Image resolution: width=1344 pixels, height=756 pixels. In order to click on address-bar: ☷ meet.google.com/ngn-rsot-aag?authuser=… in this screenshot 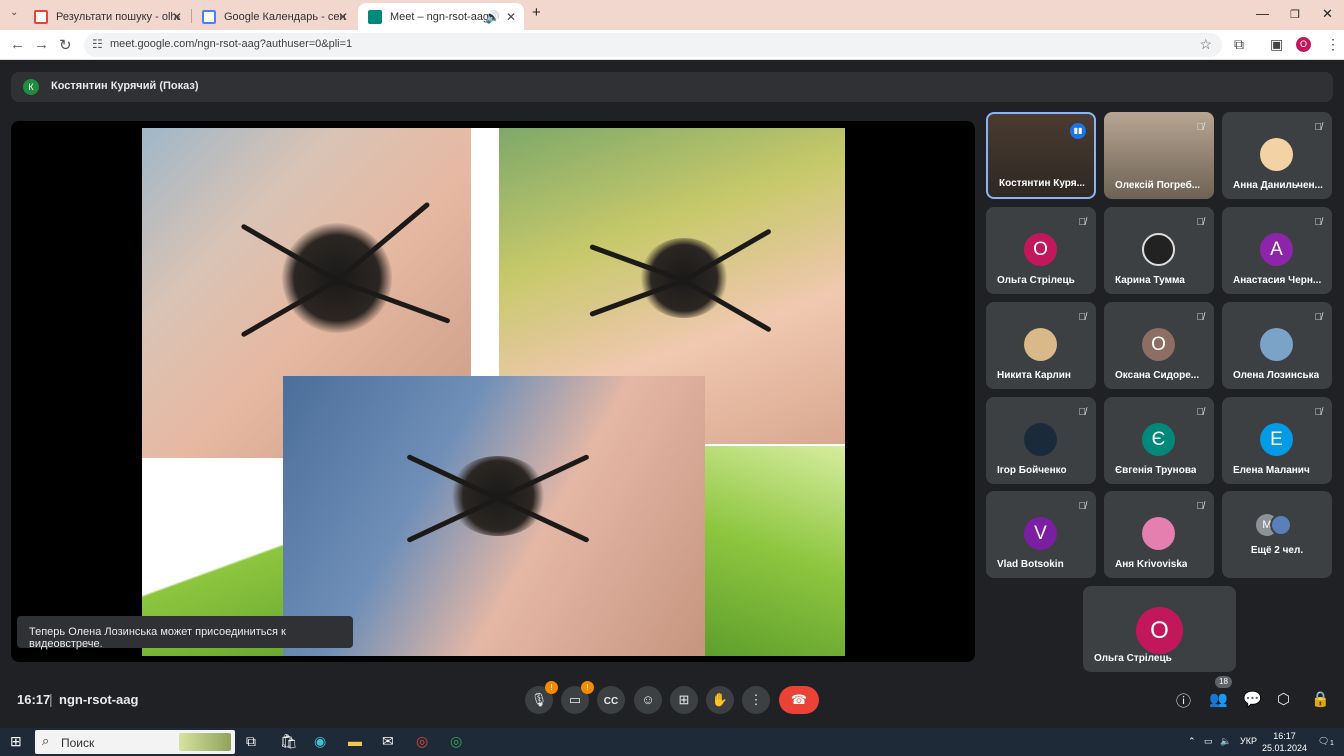, I will do `click(653, 45)`.